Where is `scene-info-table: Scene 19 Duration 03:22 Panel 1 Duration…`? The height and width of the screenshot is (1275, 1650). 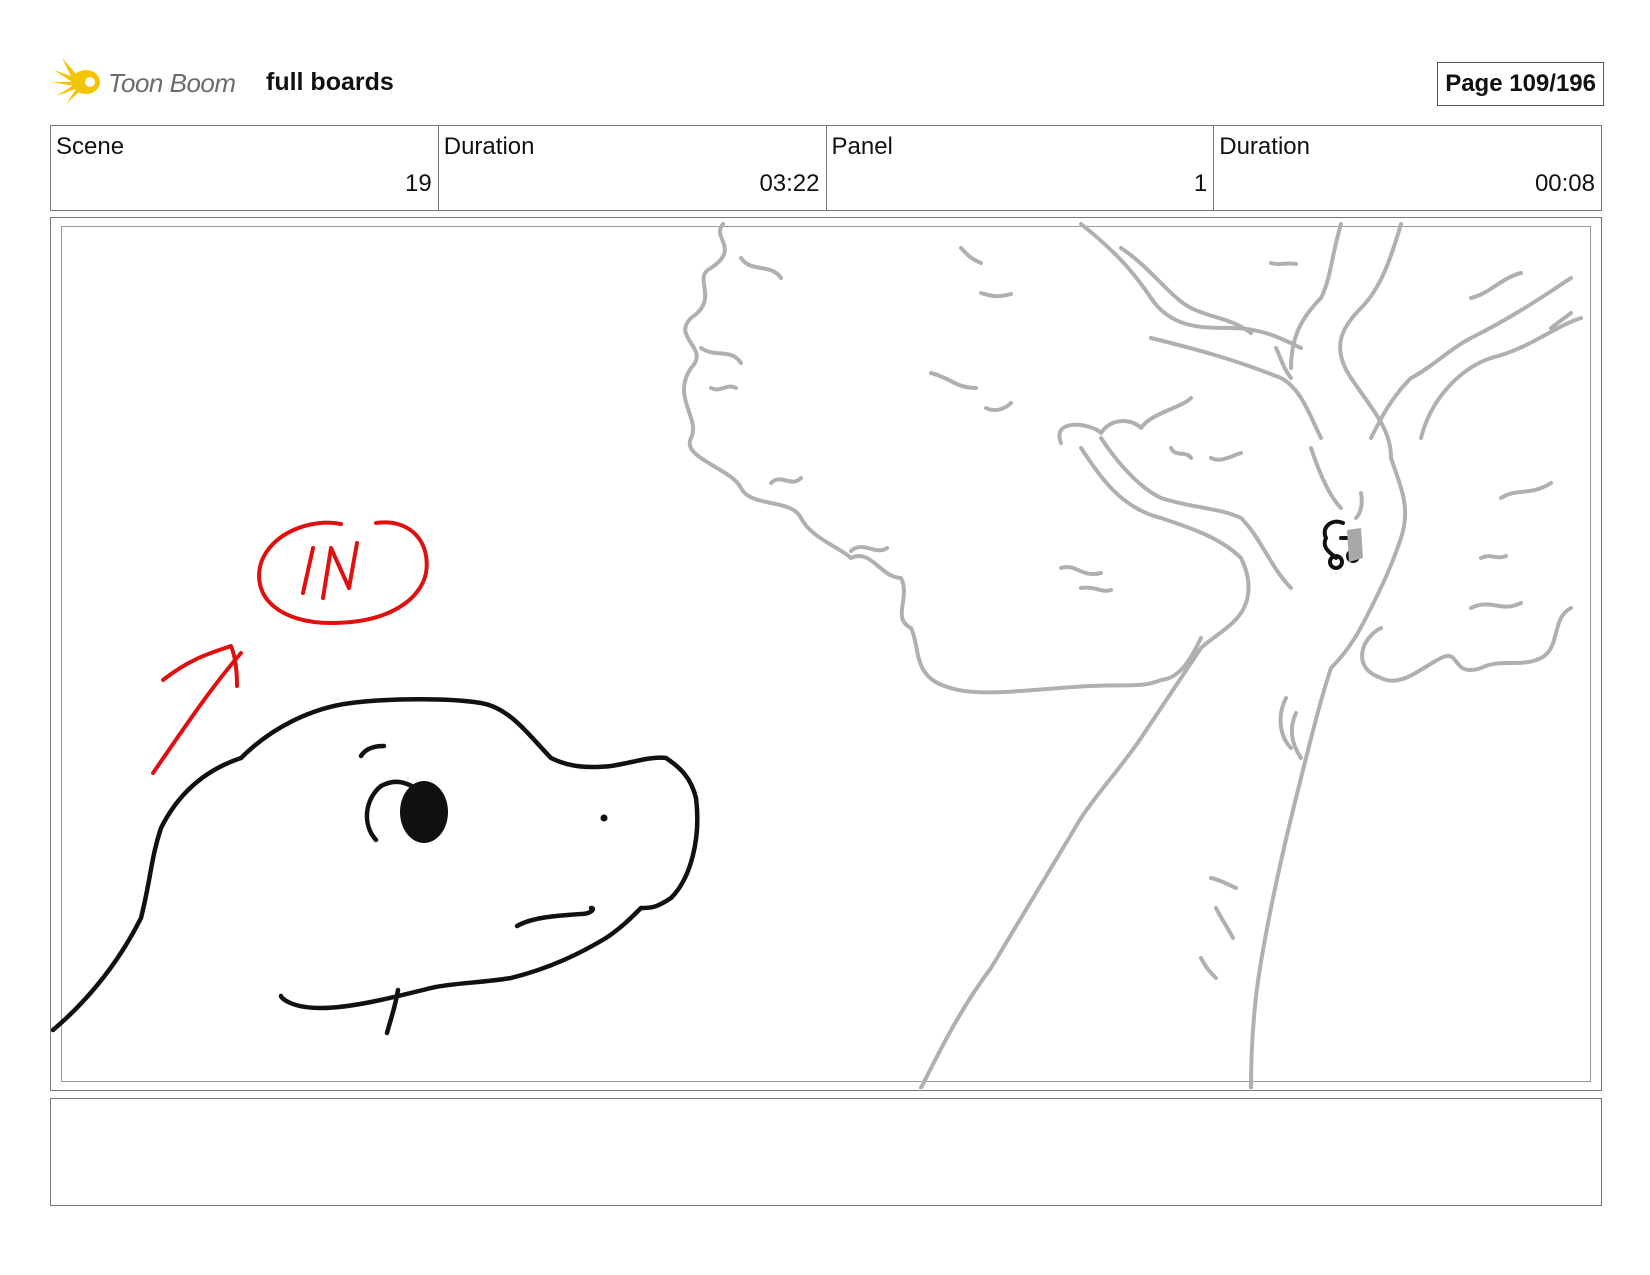
scene-info-table: Scene 19 Duration 03:22 Panel 1 Duration… is located at coordinates (826, 168).